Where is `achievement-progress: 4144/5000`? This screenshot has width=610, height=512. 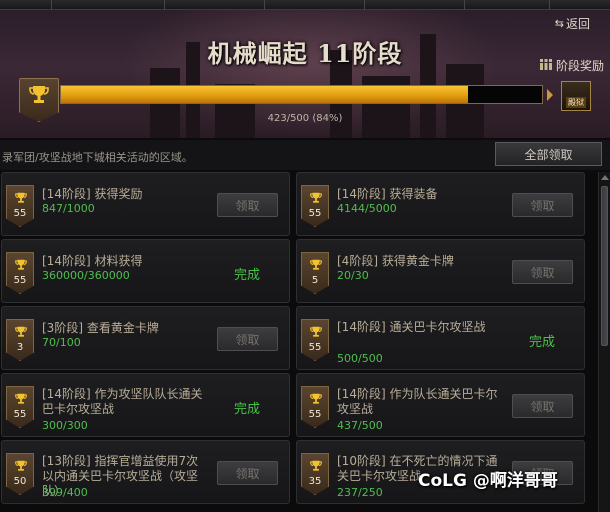 achievement-progress: 4144/5000 is located at coordinates (367, 208).